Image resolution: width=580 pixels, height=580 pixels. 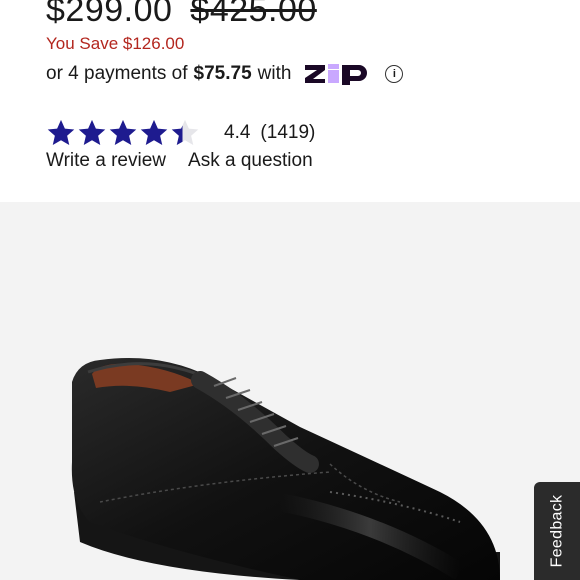 I want to click on feedback-button: Feedback, so click(x=557, y=531).